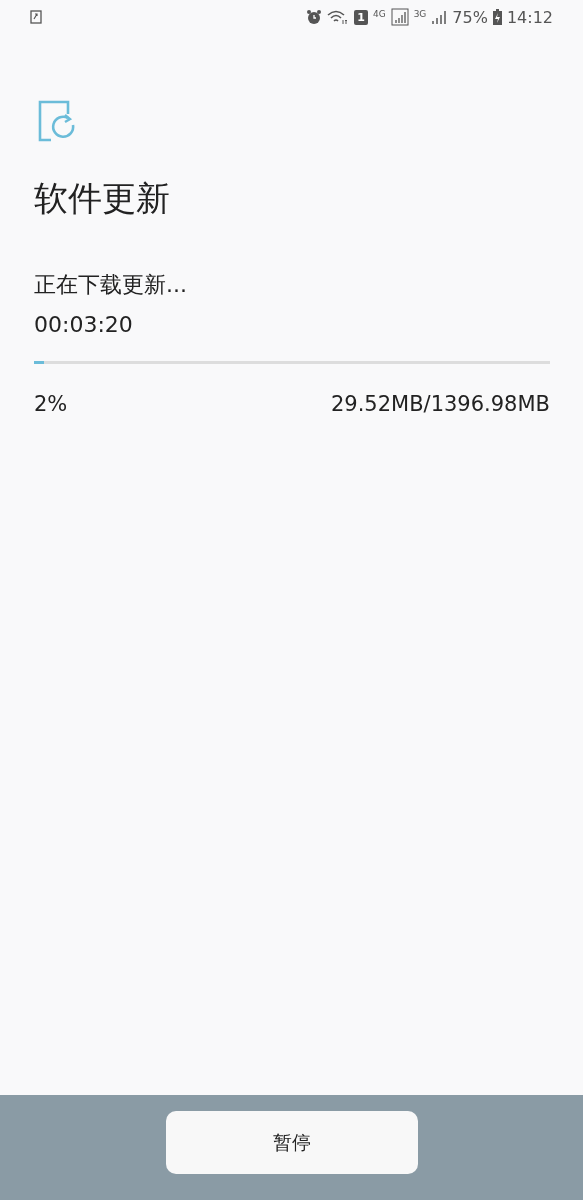  Describe the element at coordinates (497, 17) in the screenshot. I see `battery-charging-icon` at that location.